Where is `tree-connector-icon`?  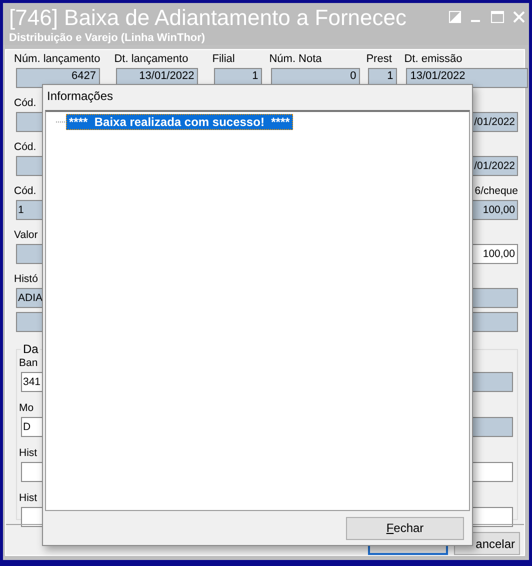 tree-connector-icon is located at coordinates (61, 122).